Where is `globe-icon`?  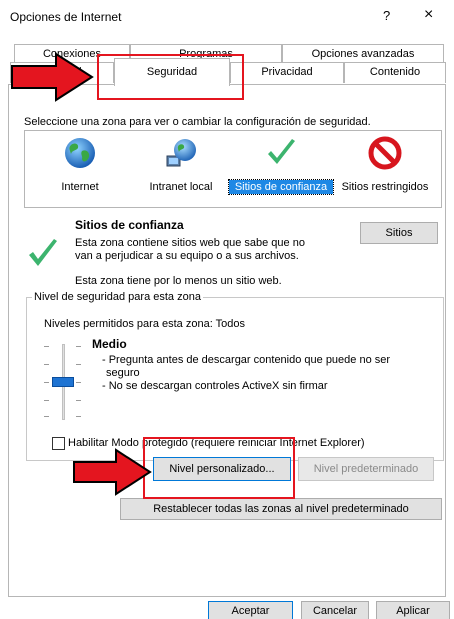
globe-icon is located at coordinates (80, 153).